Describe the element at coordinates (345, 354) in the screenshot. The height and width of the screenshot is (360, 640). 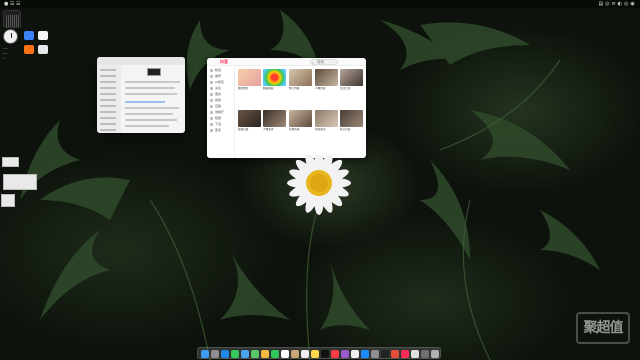
I see `podcasts-icon` at that location.